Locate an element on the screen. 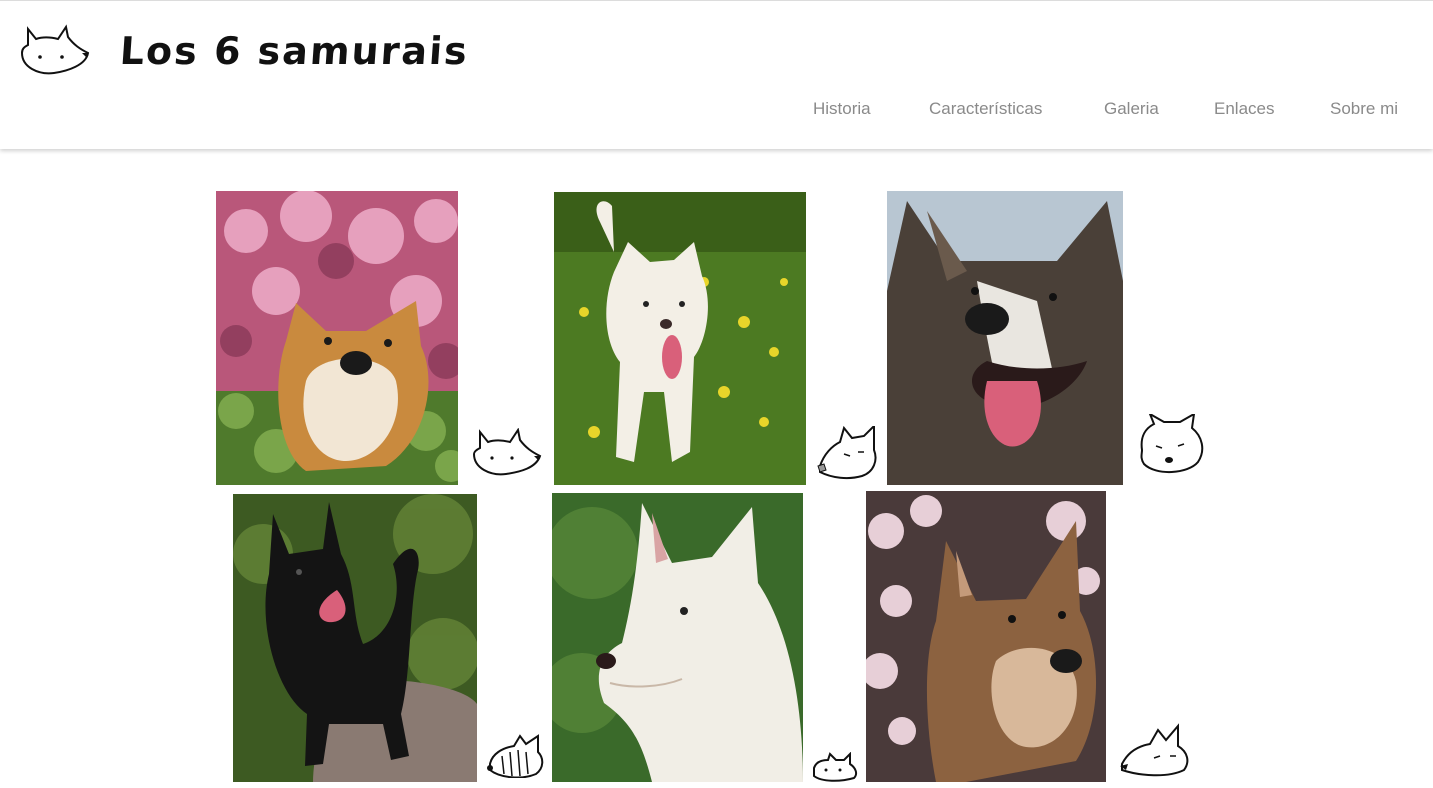 Image resolution: width=1433 pixels, height=788 pixels. kai-photo-image is located at coordinates (355, 638).